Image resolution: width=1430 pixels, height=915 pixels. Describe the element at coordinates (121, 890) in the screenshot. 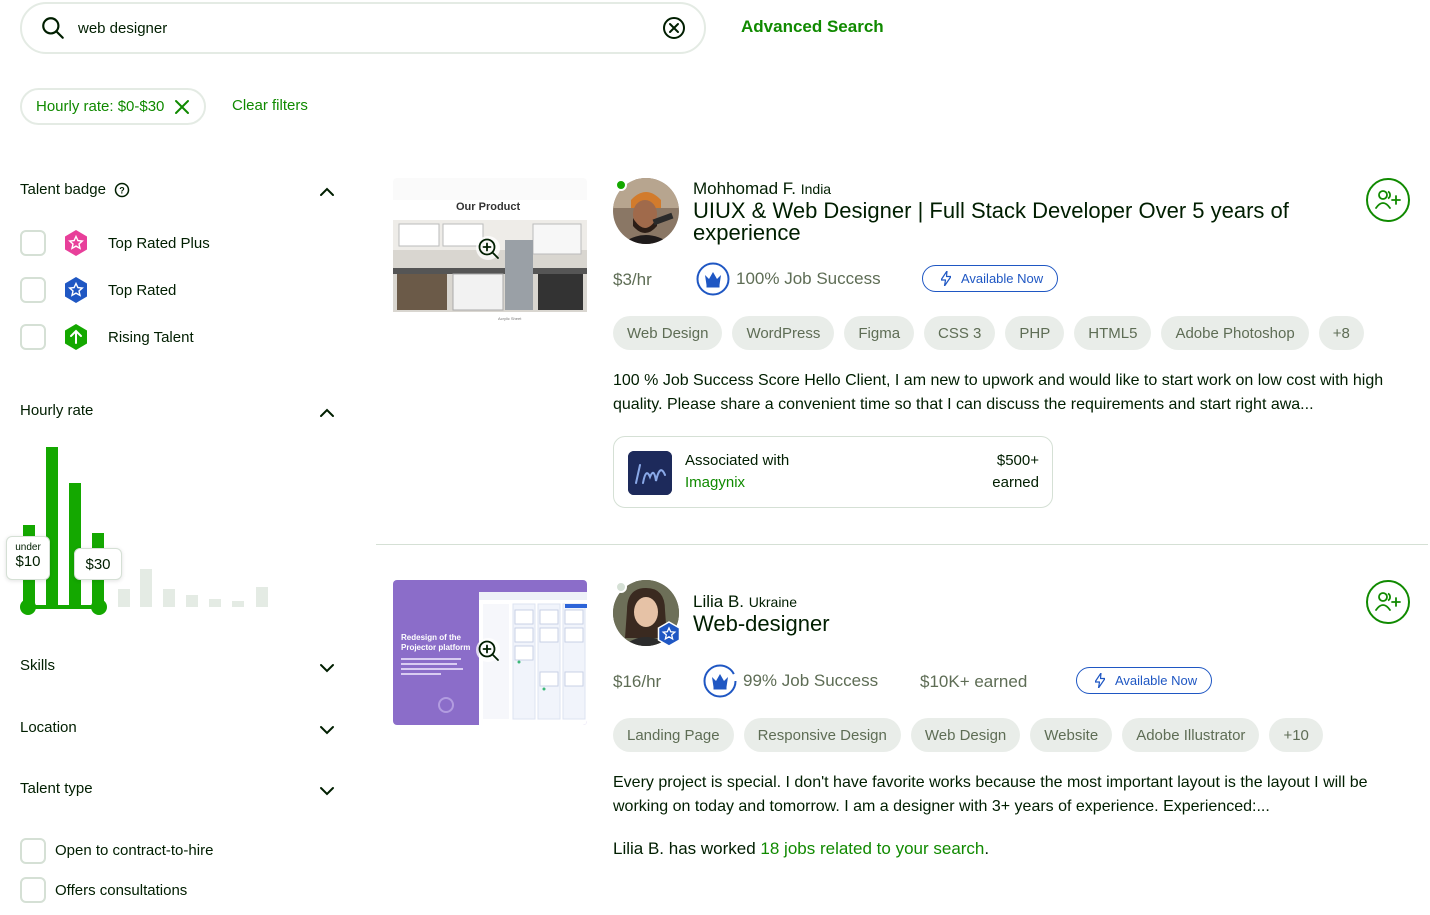

I see `consultations-label: Offers consultations` at that location.